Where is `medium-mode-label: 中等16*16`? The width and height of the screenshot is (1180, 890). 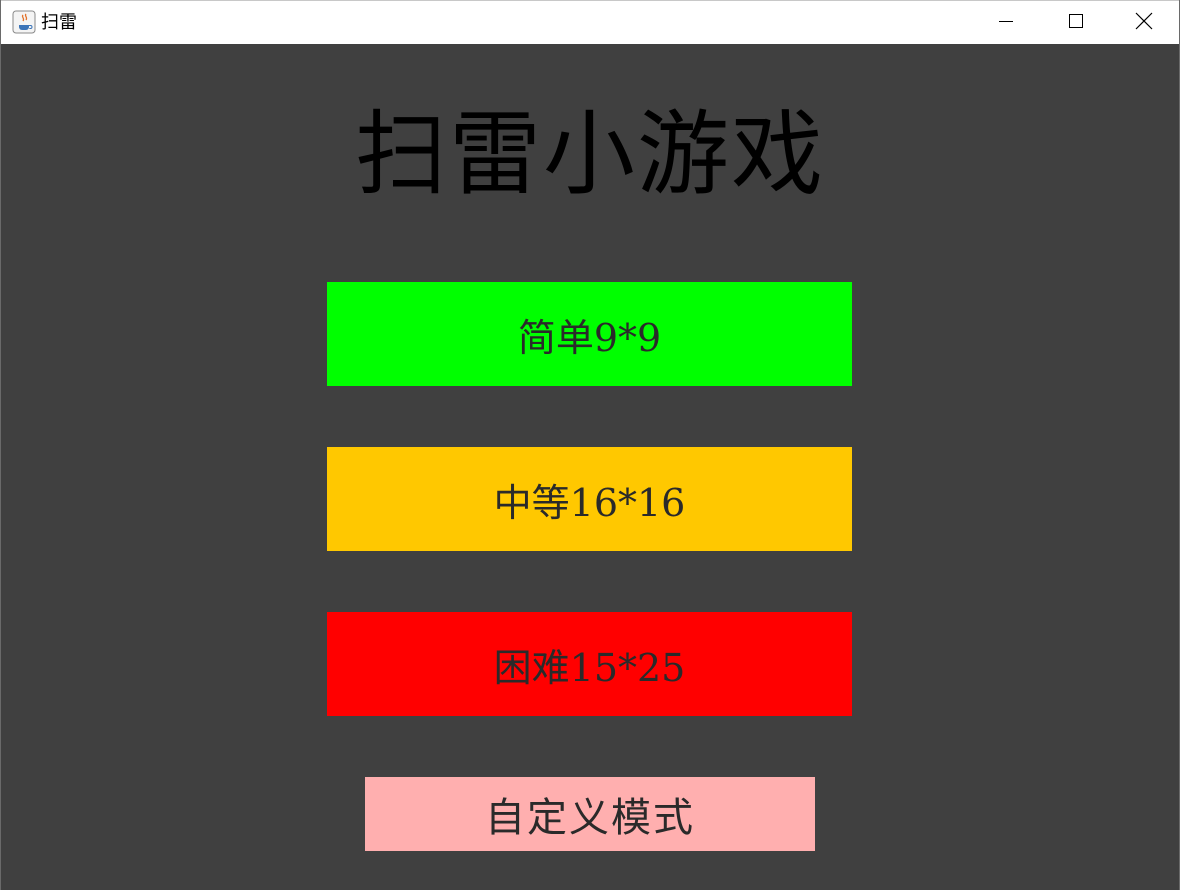
medium-mode-label: 中等16*16 is located at coordinates (589, 502).